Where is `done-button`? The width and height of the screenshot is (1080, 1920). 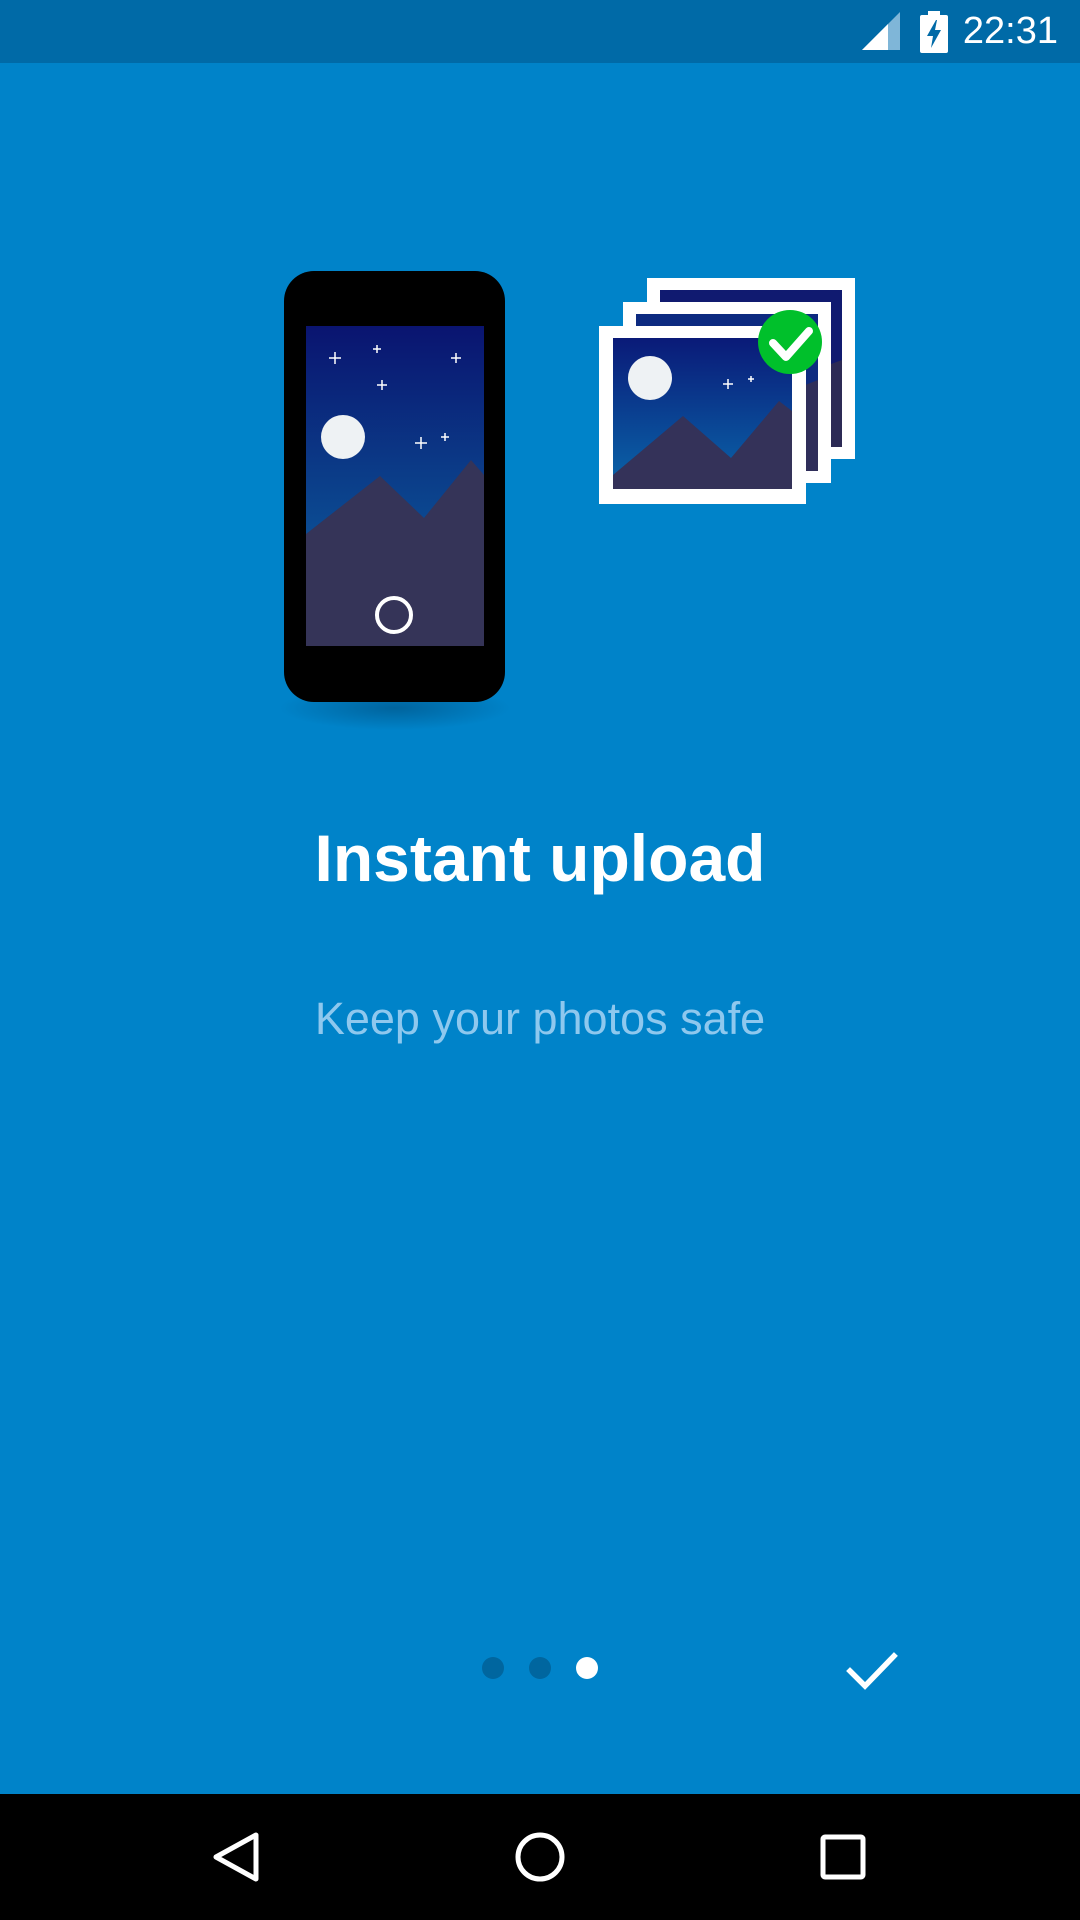 done-button is located at coordinates (872, 1670).